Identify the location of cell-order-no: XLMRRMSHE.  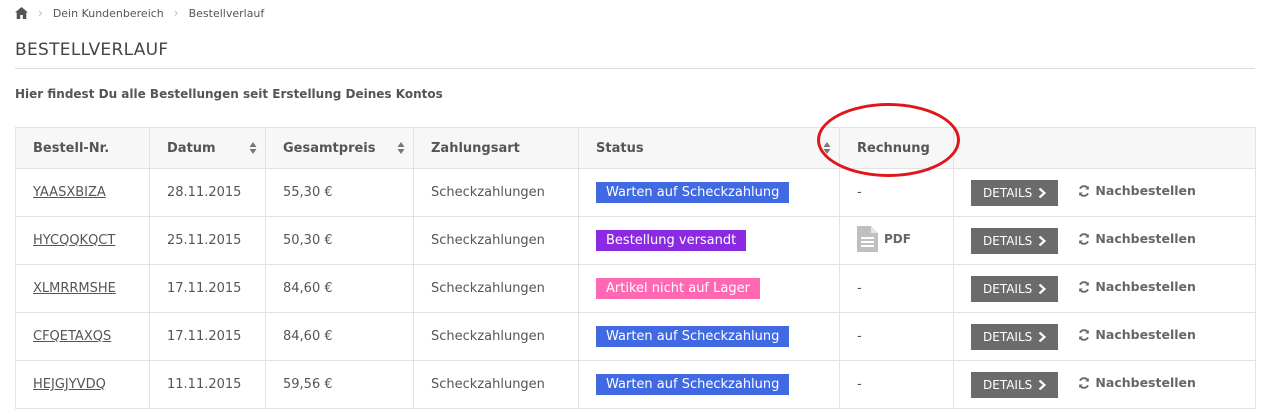
(82, 288).